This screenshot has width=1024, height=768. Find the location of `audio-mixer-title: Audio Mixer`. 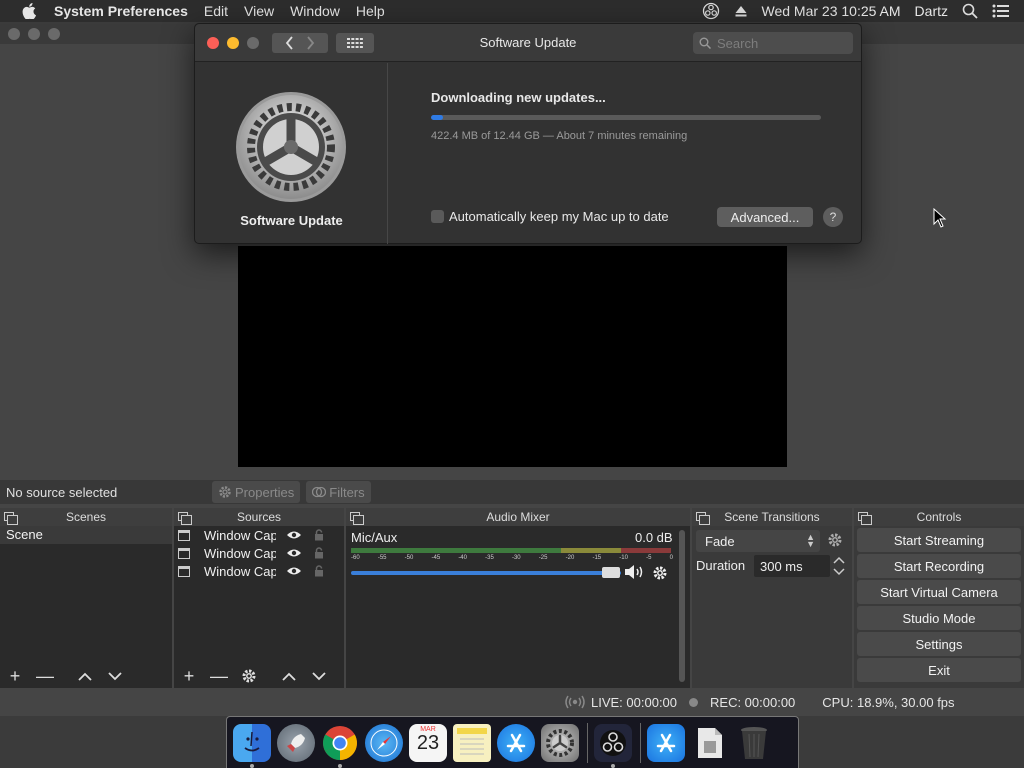

audio-mixer-title: Audio Mixer is located at coordinates (518, 517).